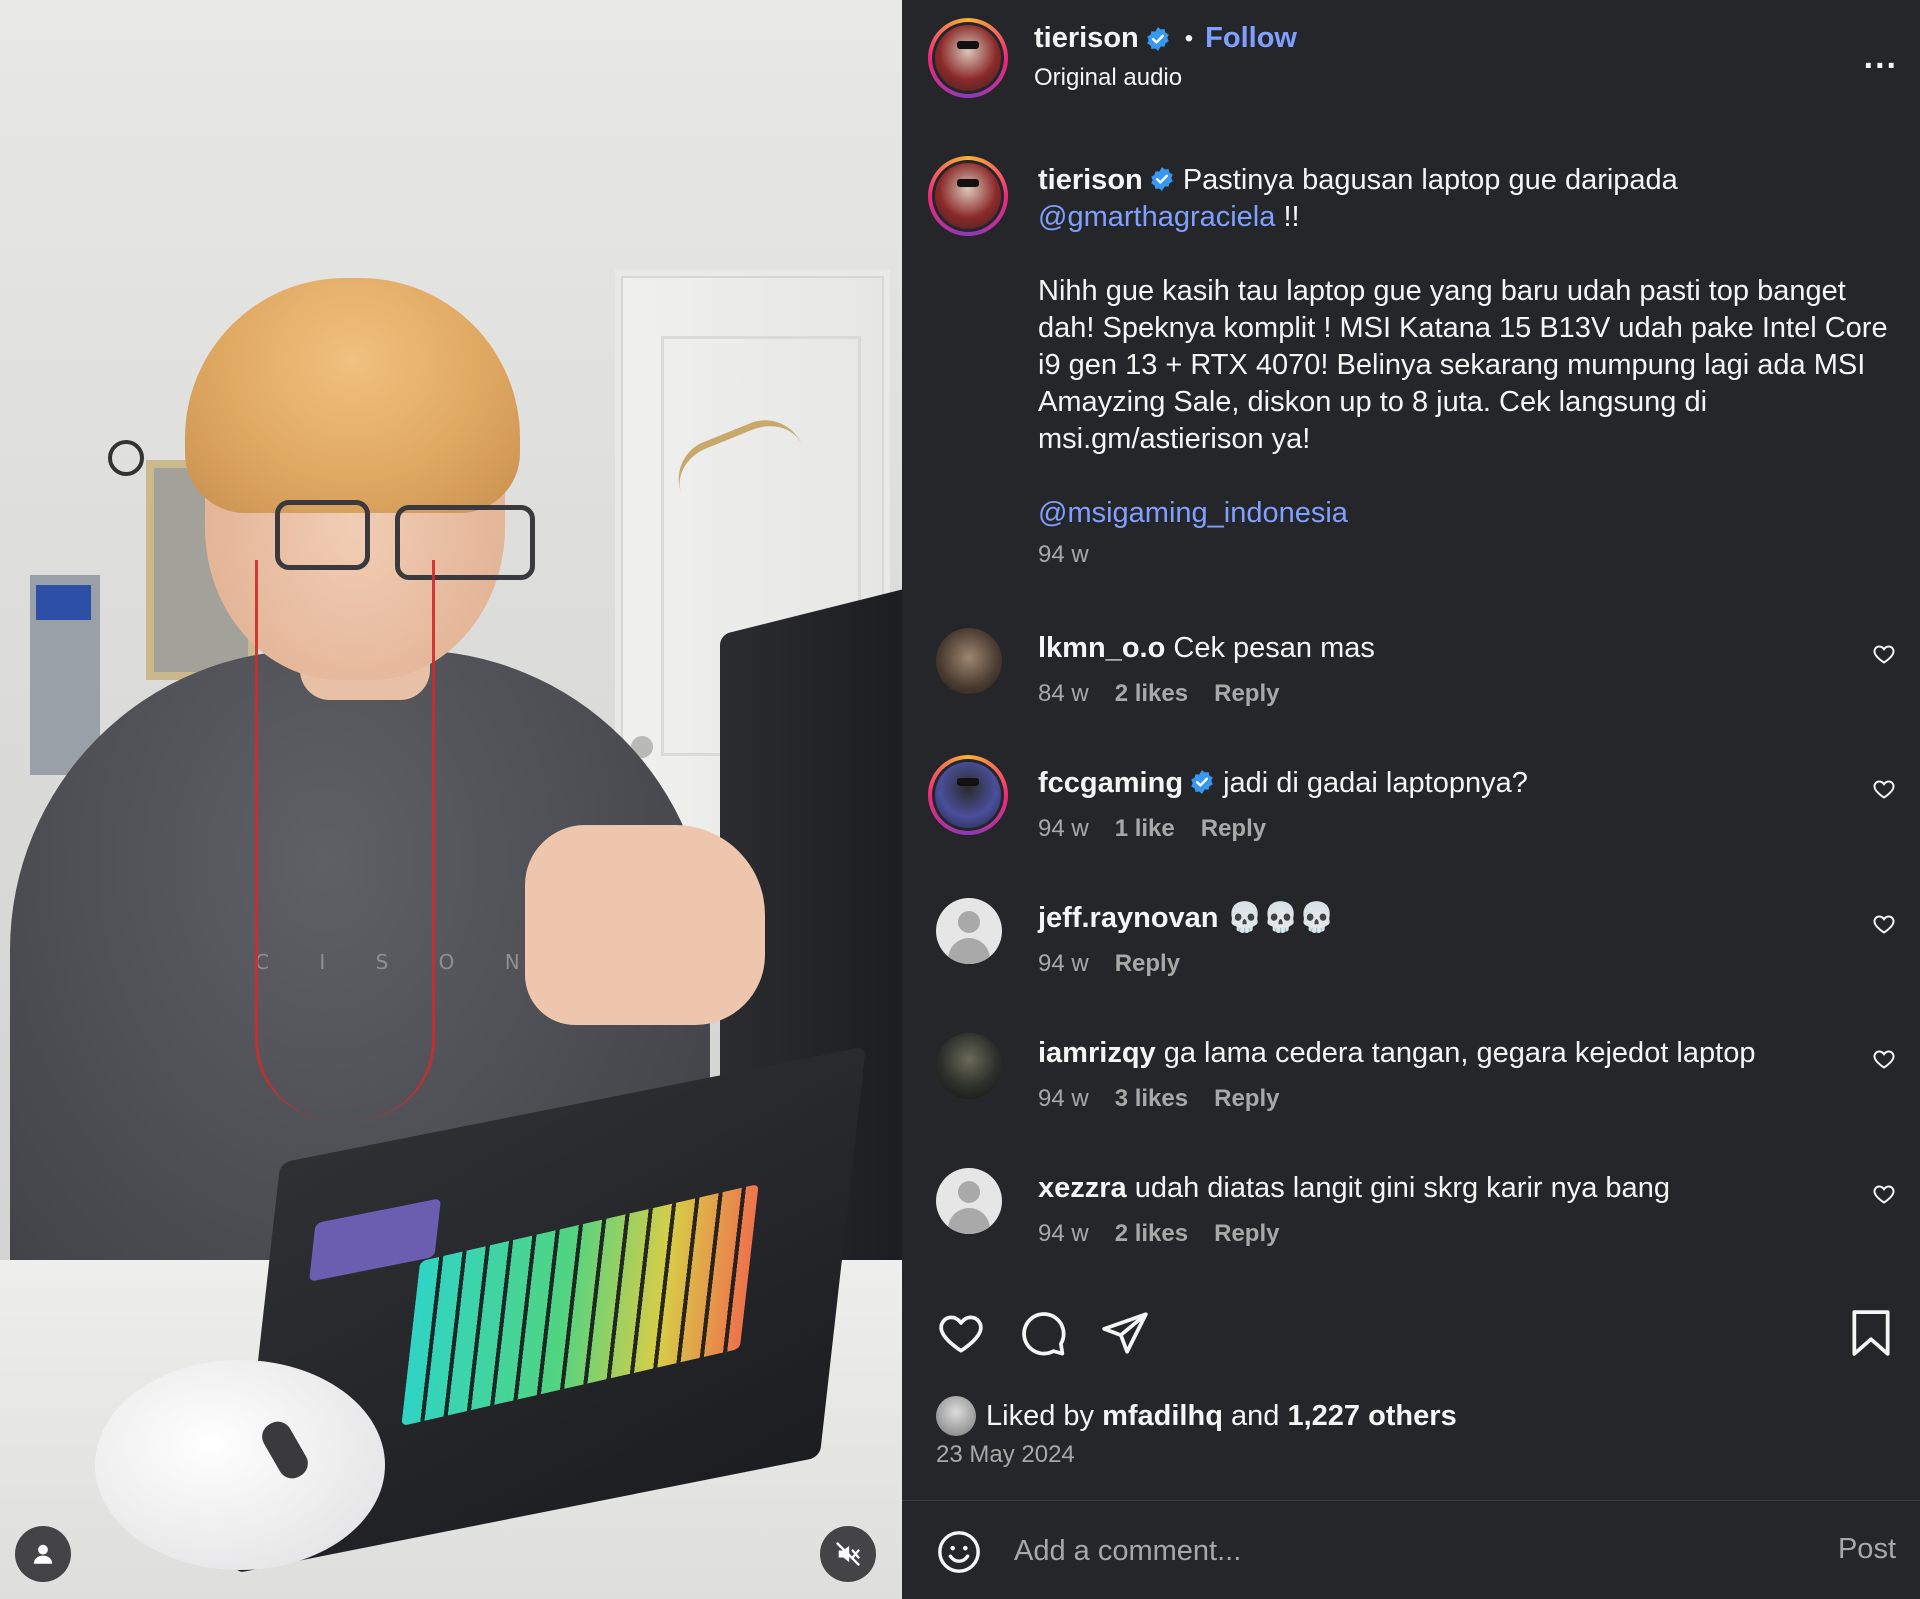 The width and height of the screenshot is (1920, 1599). Describe the element at coordinates (1165, 38) in the screenshot. I see `post-header: tierison • Follow` at that location.